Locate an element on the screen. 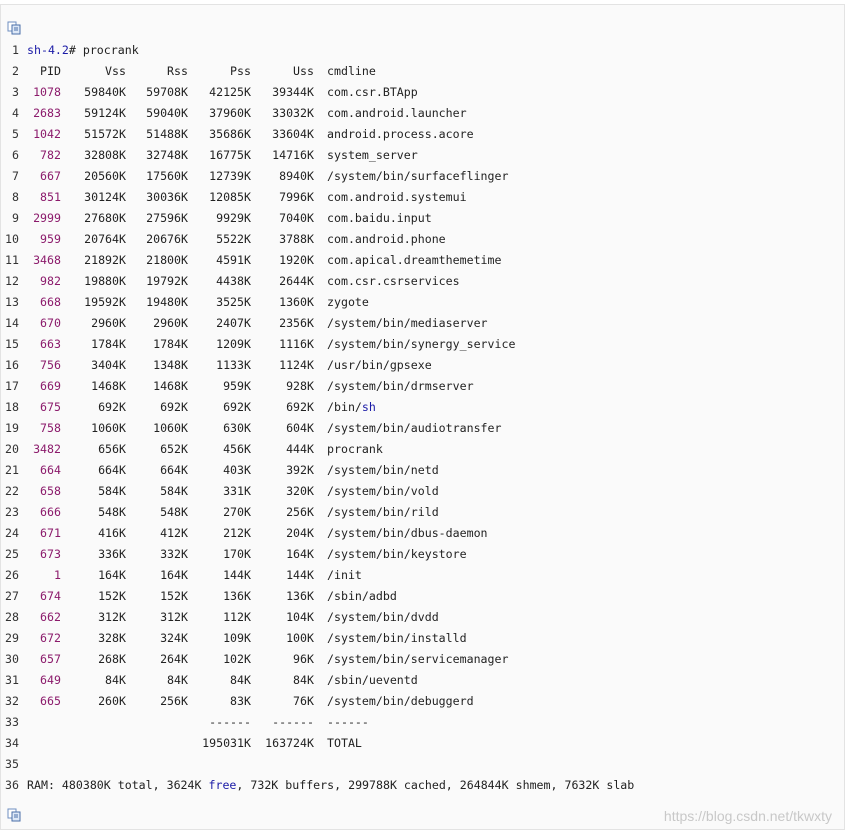 The width and height of the screenshot is (845, 831). cell-vss: 1784K is located at coordinates (108, 344).